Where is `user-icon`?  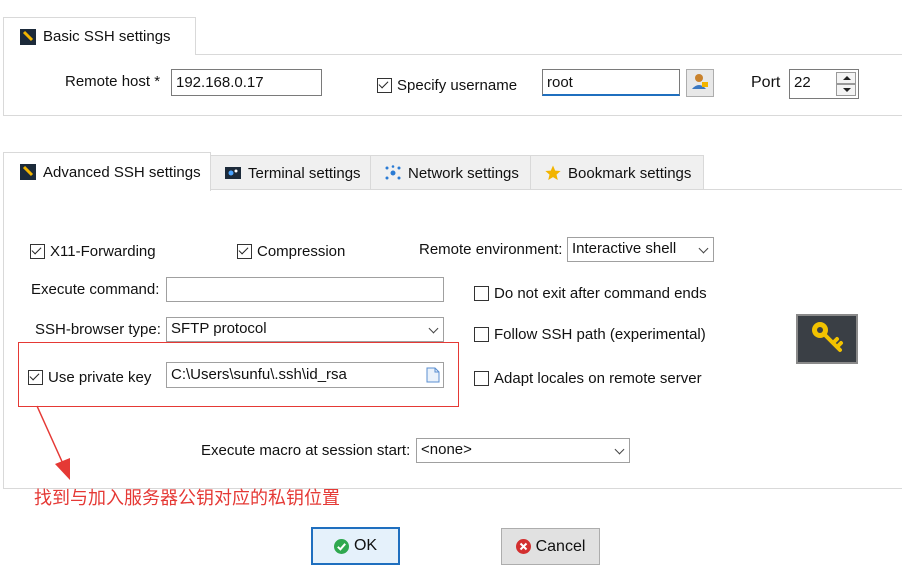 user-icon is located at coordinates (700, 83).